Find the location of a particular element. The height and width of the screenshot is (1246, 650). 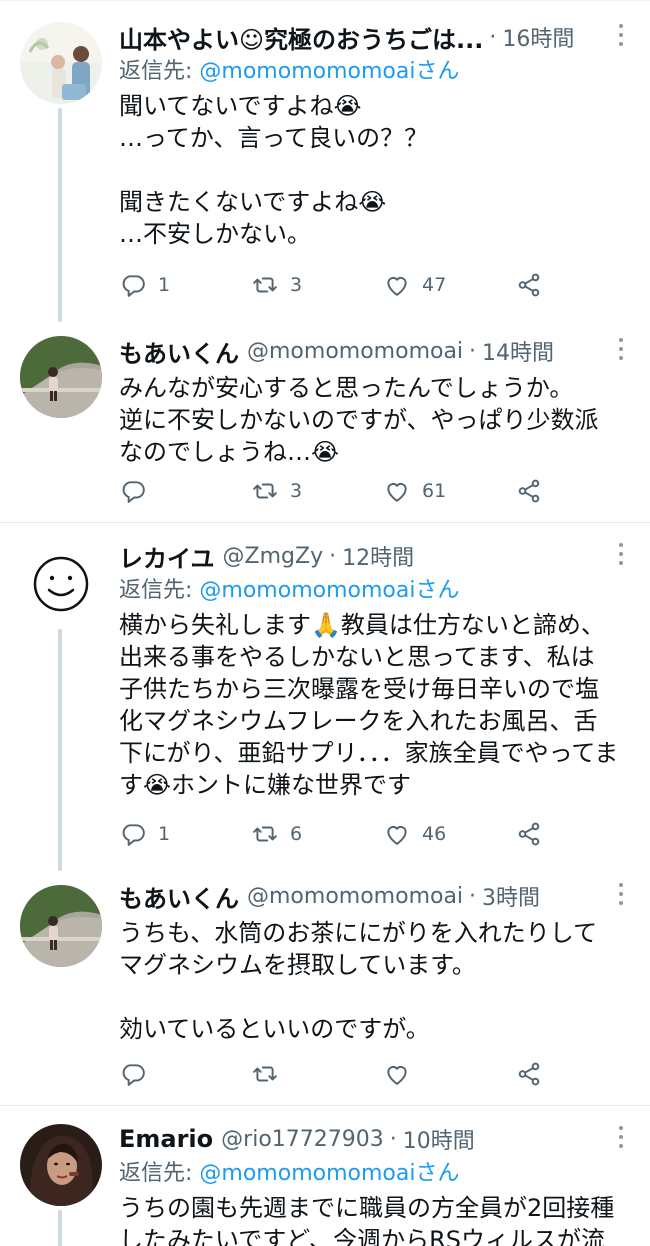

retweet-button: 6 is located at coordinates (277, 834).